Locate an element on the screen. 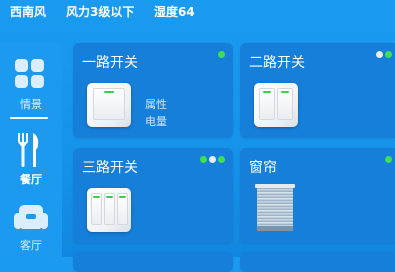 This screenshot has height=272, width=395. curtain-icon is located at coordinates (275, 207).